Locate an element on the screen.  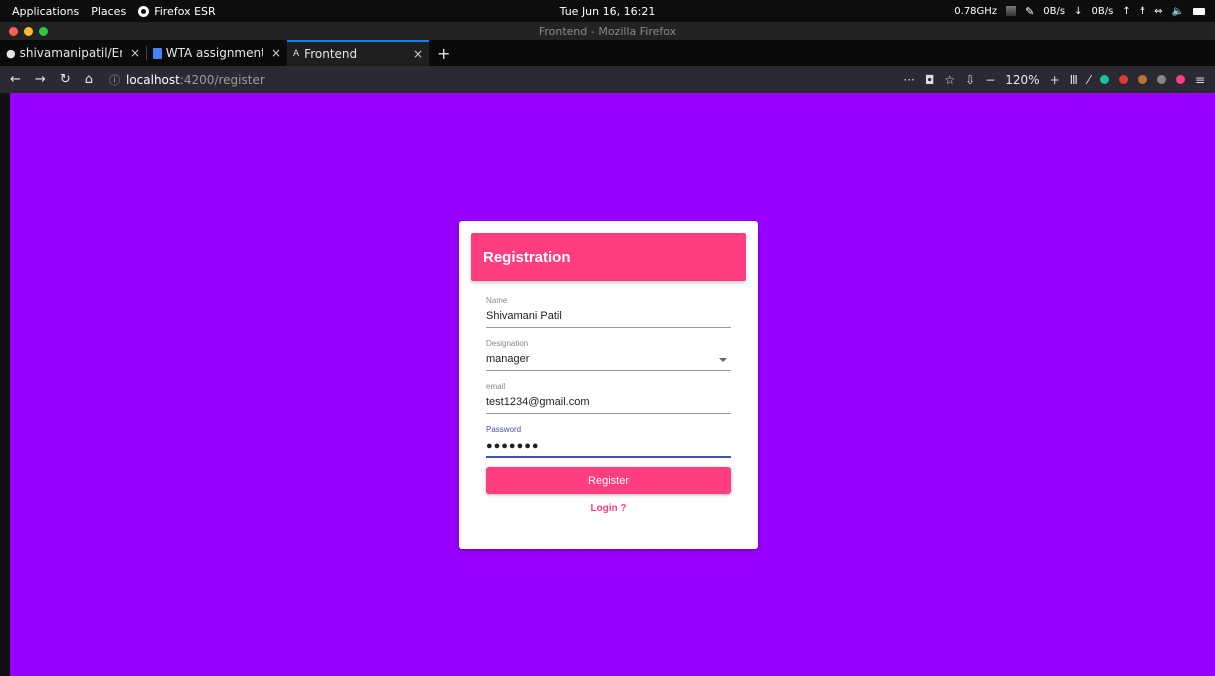
page-actions-icon: ··· is located at coordinates (908, 80).